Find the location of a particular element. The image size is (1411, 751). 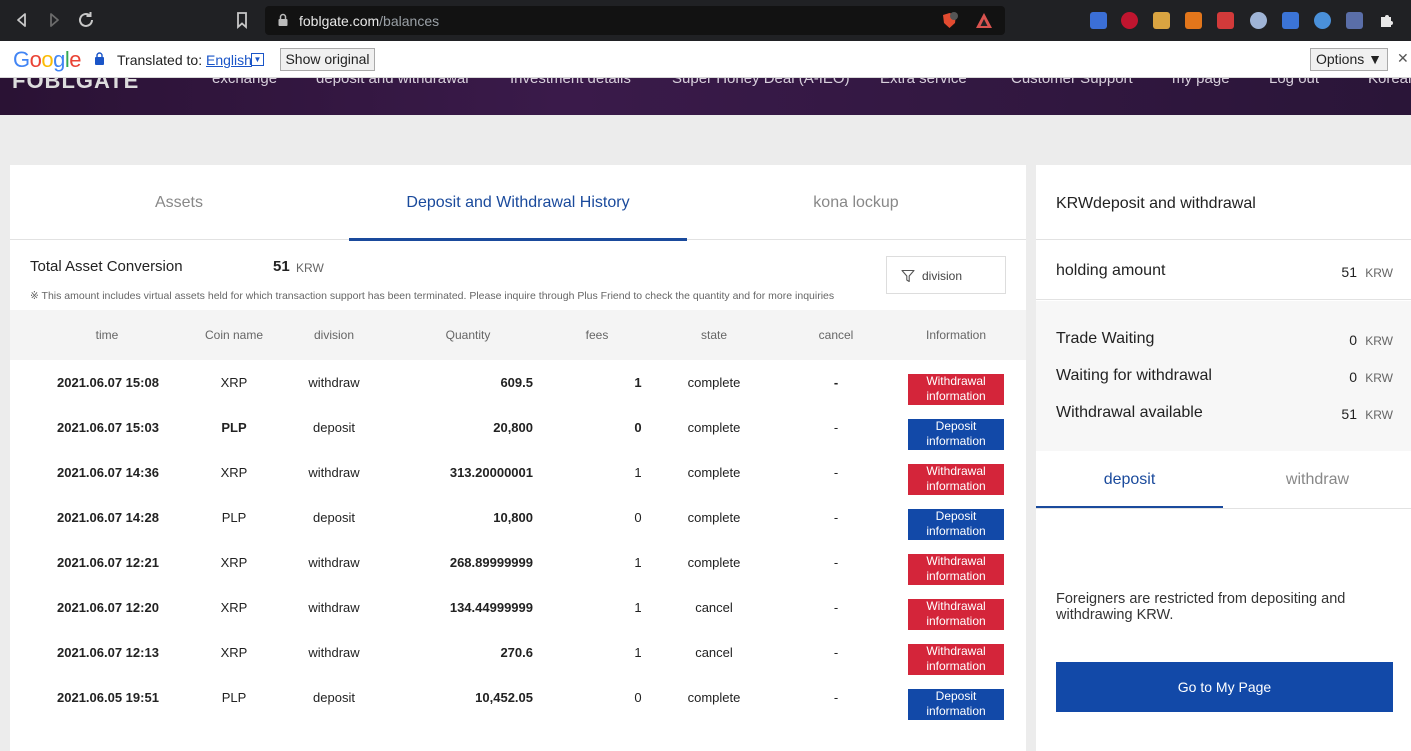

cell-quantity: 20,800 is located at coordinates (513, 427).